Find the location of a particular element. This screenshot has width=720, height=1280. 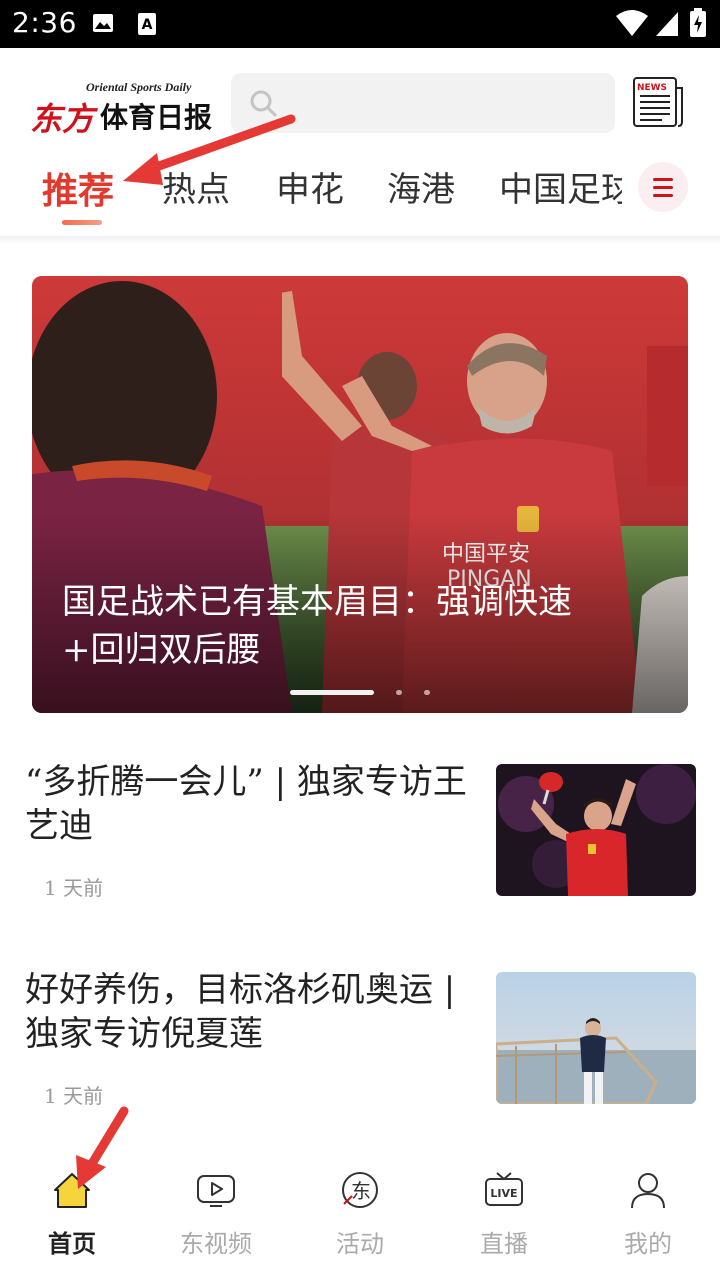

nav-video: 东视频 is located at coordinates (216, 1220).